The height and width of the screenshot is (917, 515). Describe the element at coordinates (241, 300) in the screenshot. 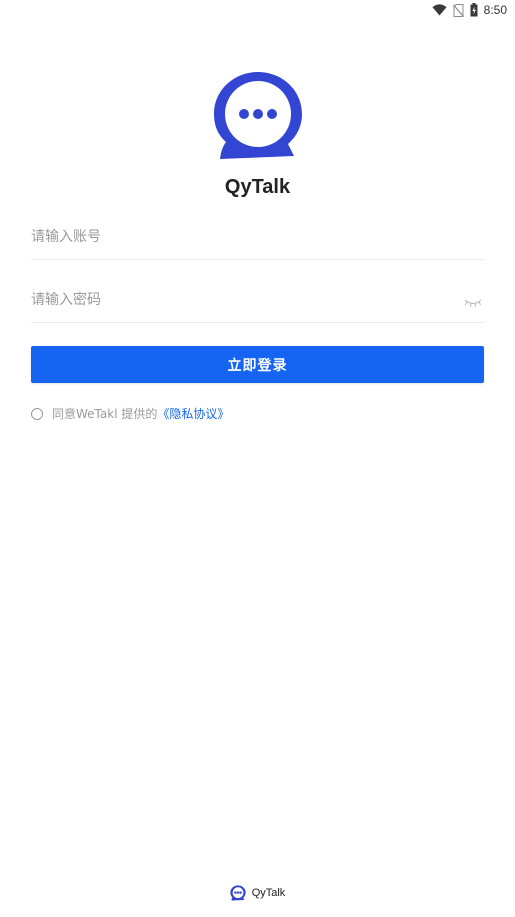

I see `password-input` at that location.